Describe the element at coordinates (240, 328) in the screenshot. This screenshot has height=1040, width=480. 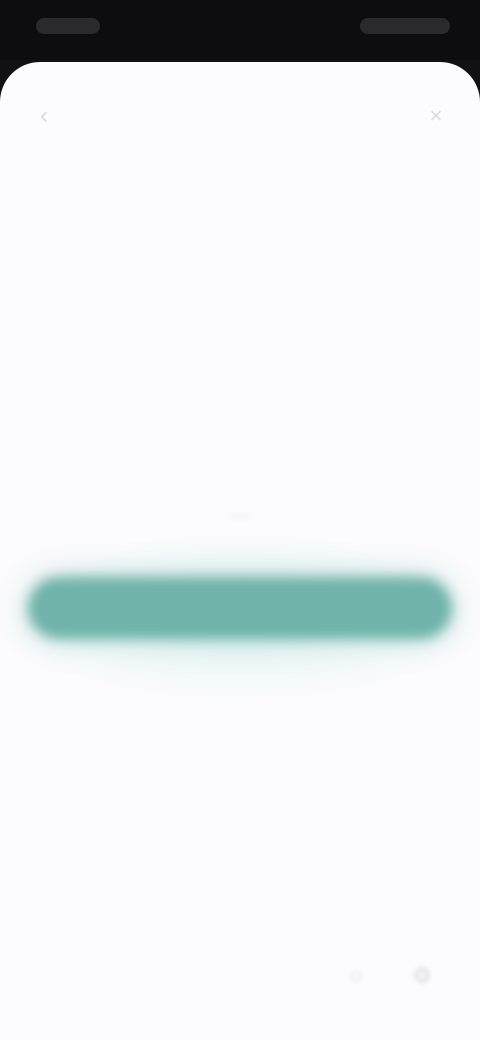
I see `page-heading` at that location.